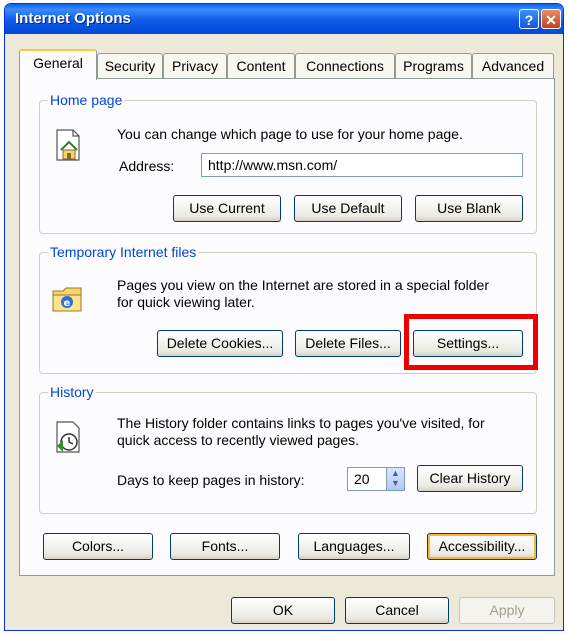  Describe the element at coordinates (283, 610) in the screenshot. I see `ok-button: OK` at that location.